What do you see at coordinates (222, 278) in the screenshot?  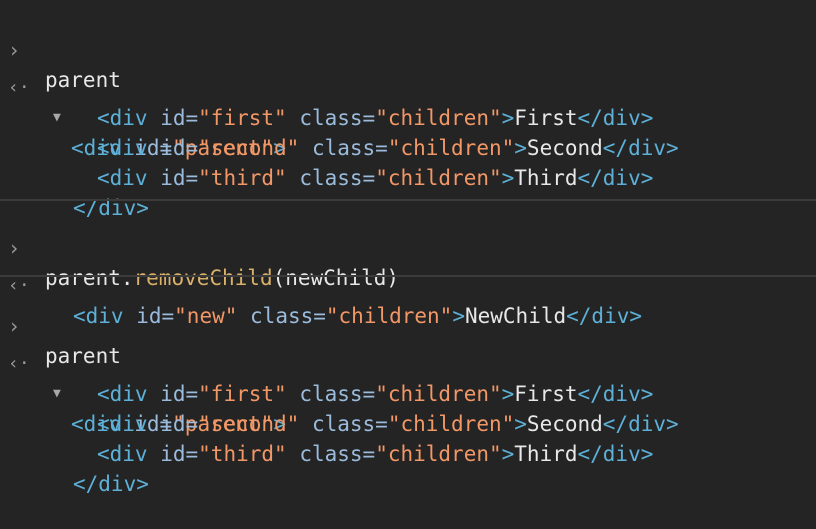 I see `input-expression: parent.removeChild(newChild)` at bounding box center [222, 278].